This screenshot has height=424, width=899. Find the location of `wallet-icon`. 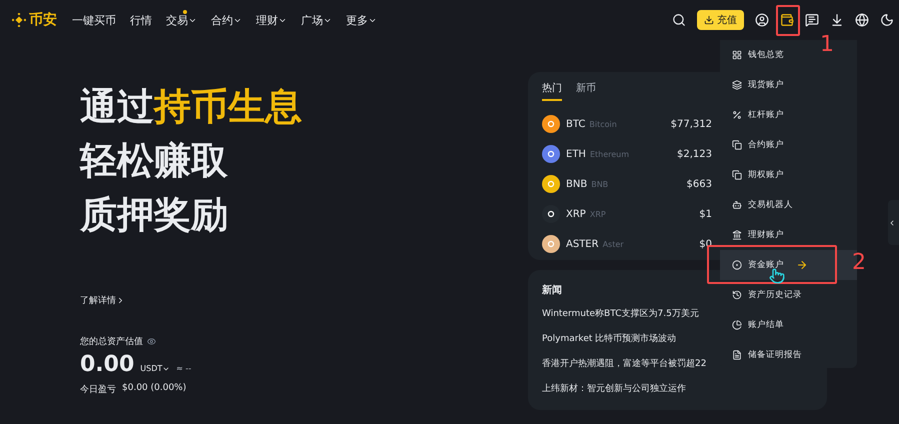

wallet-icon is located at coordinates (787, 20).